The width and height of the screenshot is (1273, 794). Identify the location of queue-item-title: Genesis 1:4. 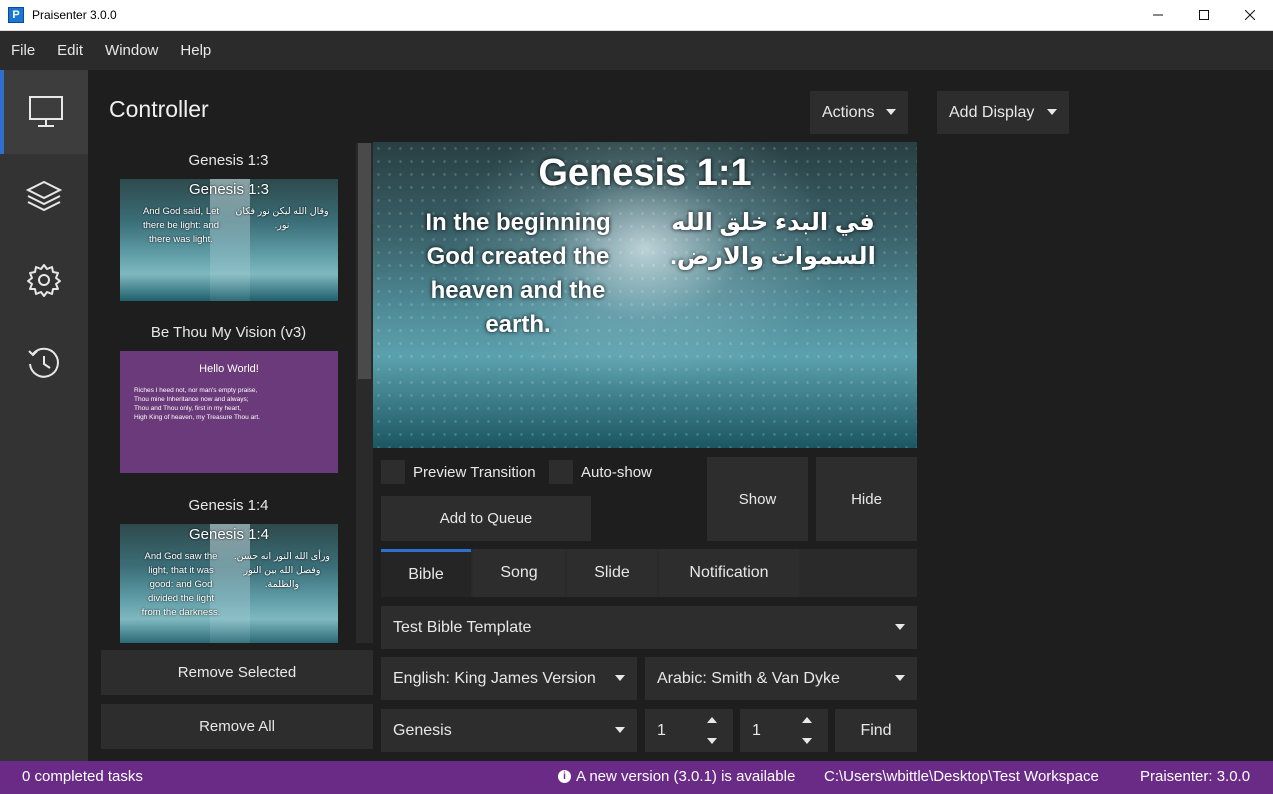
(228, 505).